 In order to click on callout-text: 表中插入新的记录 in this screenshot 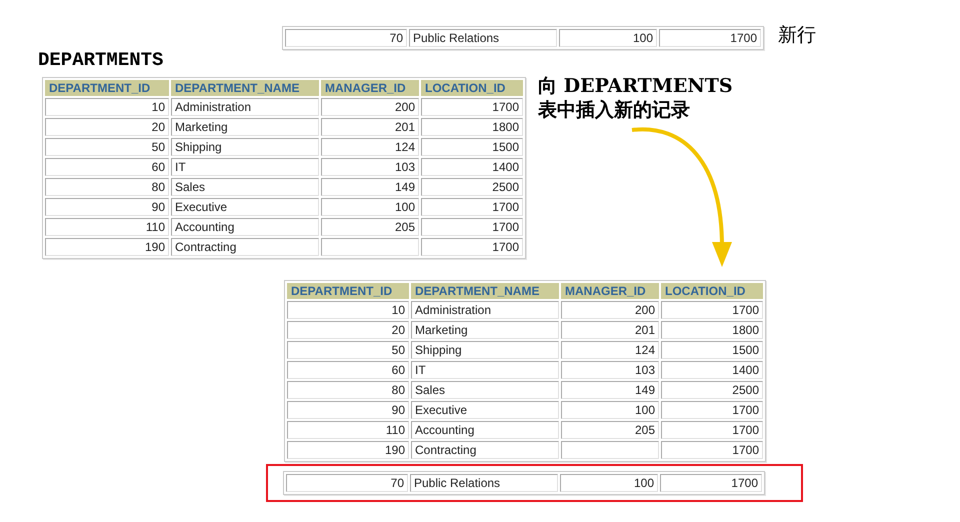, I will do `click(614, 110)`.